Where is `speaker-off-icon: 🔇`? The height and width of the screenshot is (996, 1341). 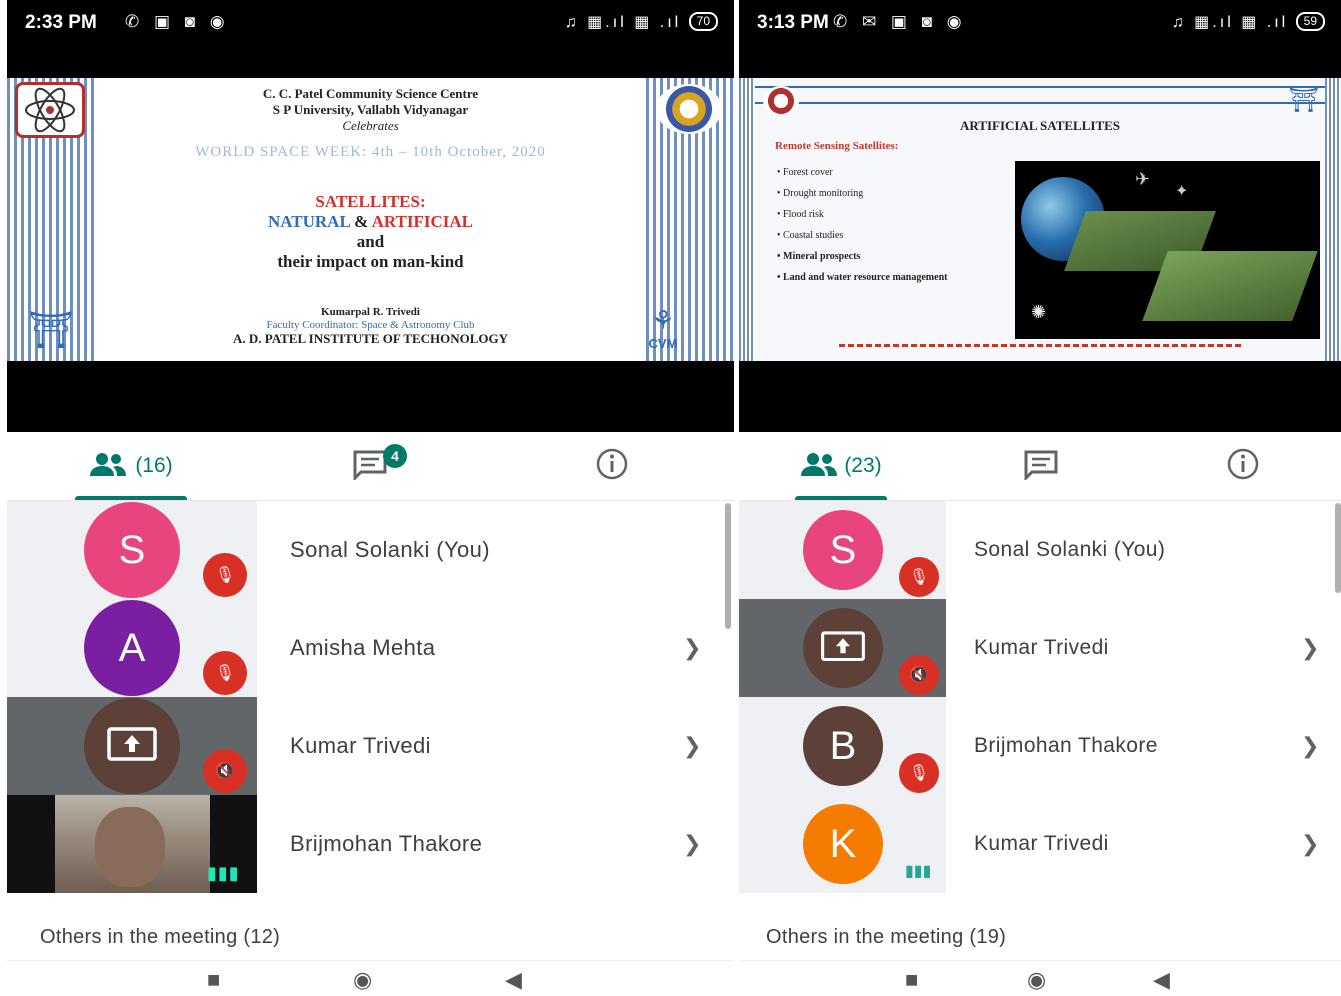 speaker-off-icon: 🔇 is located at coordinates (225, 771).